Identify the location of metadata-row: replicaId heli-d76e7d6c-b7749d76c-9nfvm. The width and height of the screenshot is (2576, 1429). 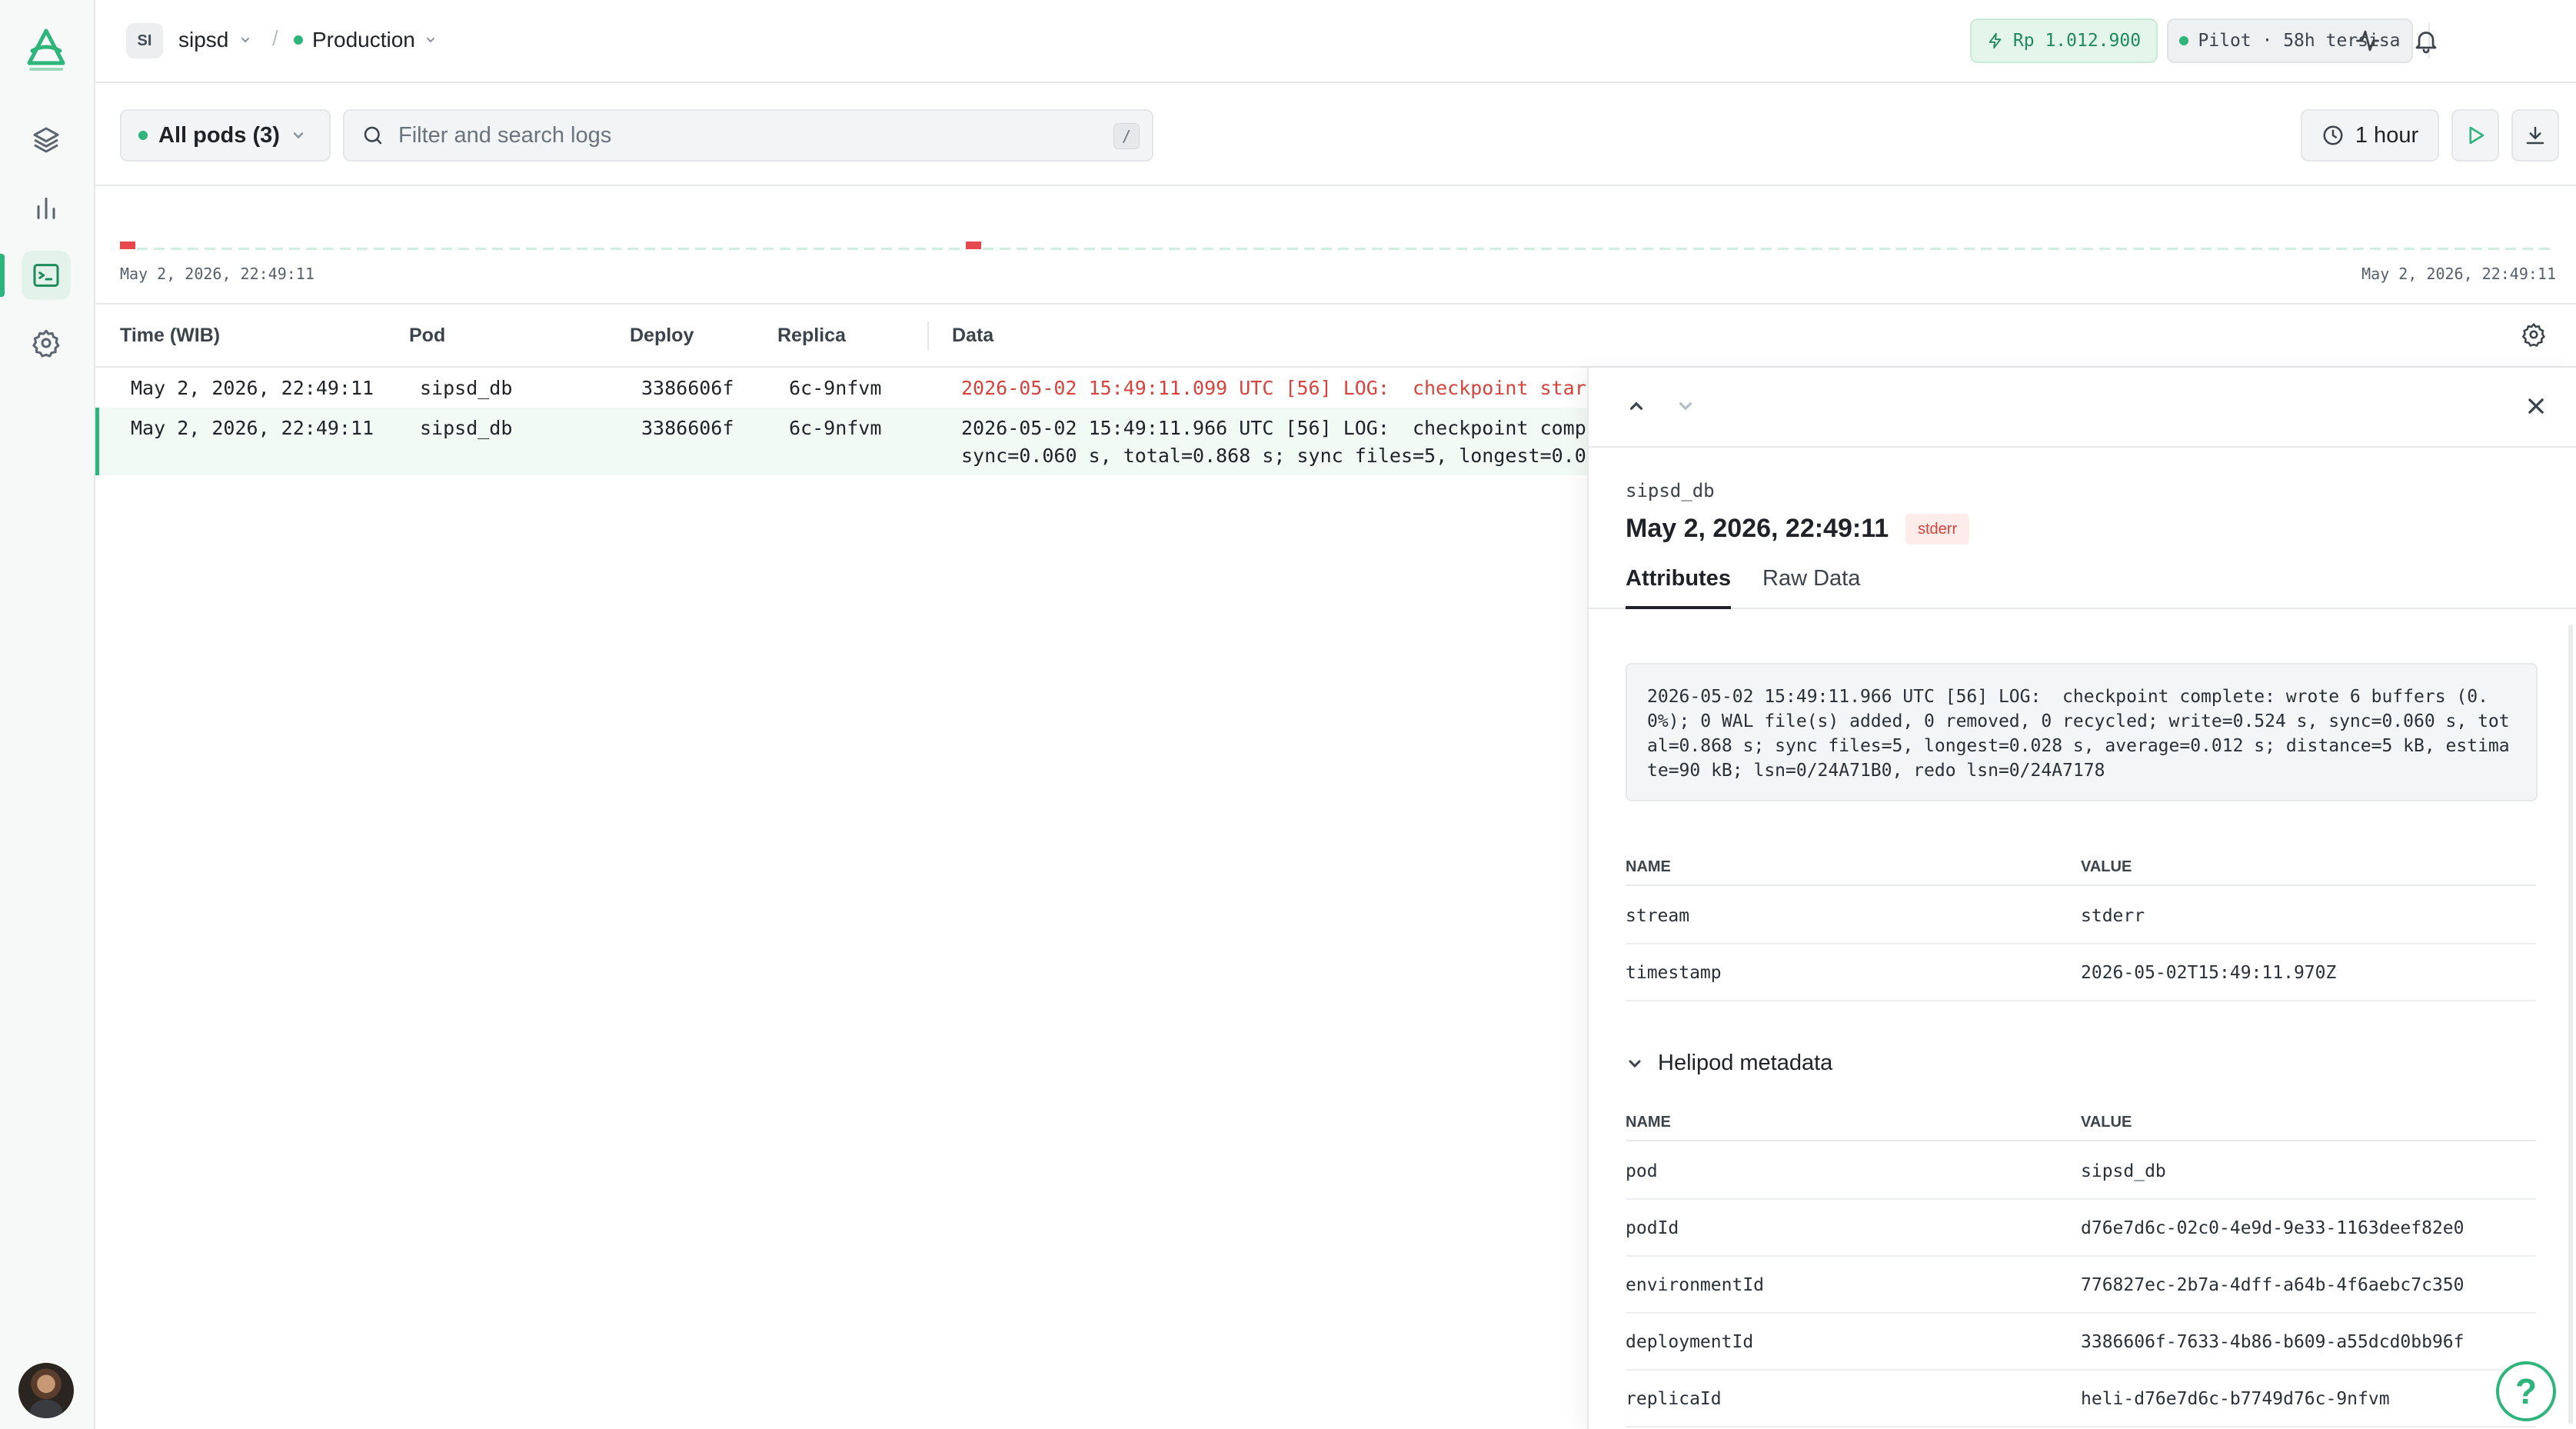
(2081, 1399).